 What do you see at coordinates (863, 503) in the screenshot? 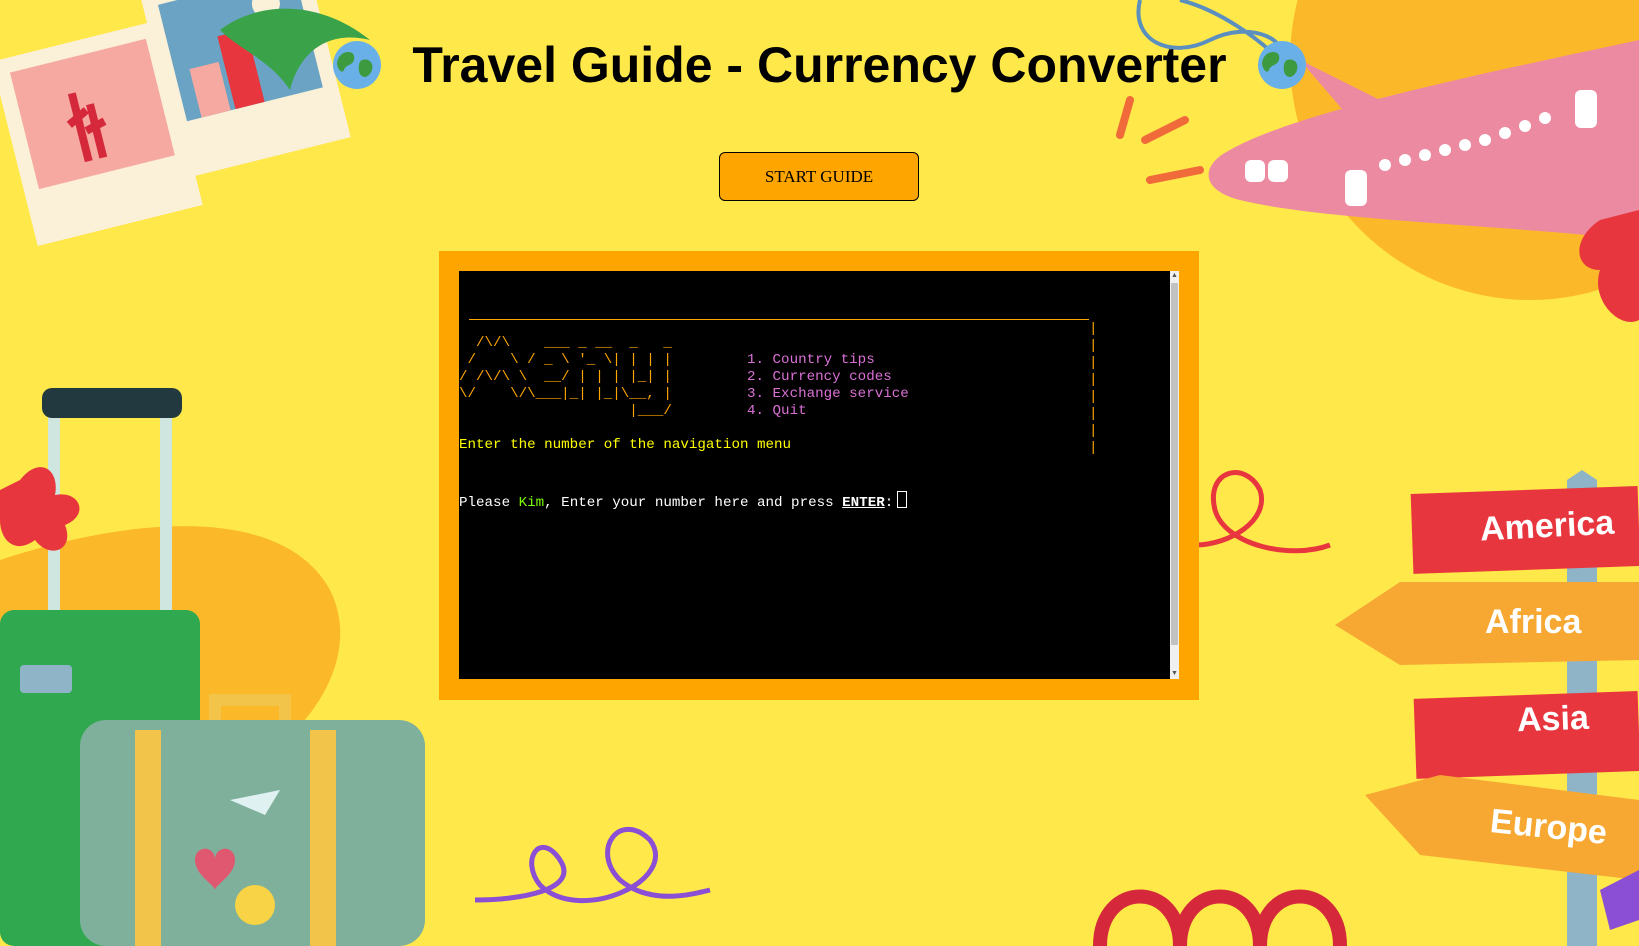
I see `enter-key-label: ENTER` at bounding box center [863, 503].